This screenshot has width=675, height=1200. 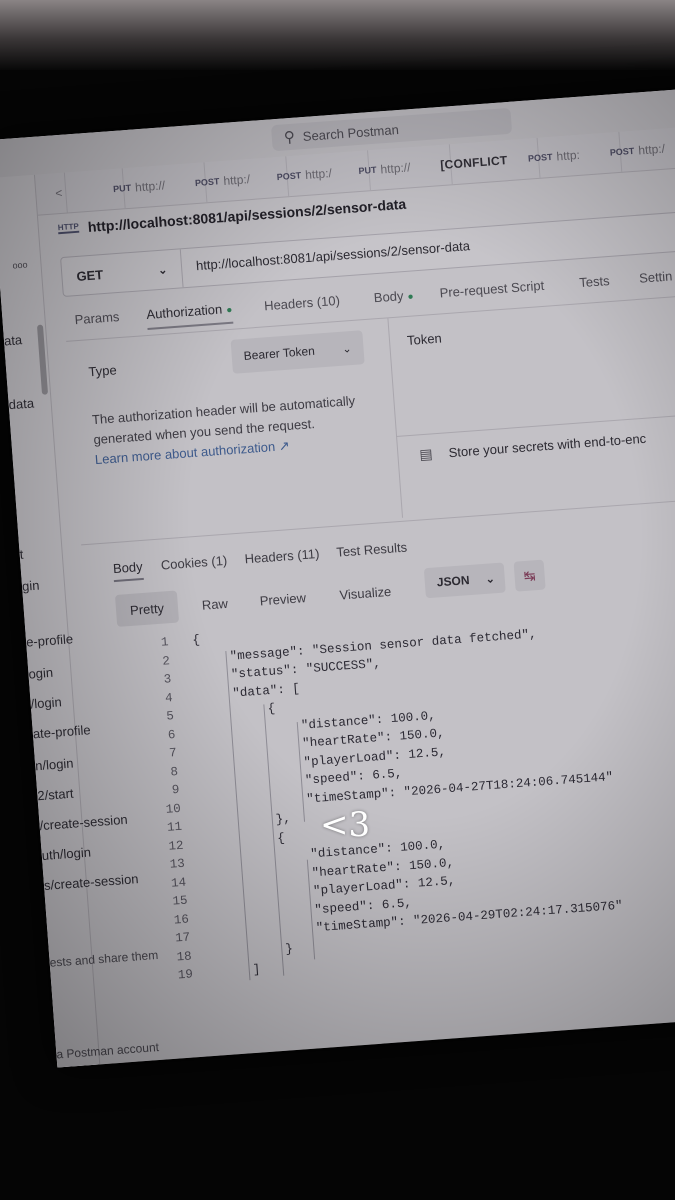 What do you see at coordinates (238, 816) in the screenshot?
I see `indent-guide` at bounding box center [238, 816].